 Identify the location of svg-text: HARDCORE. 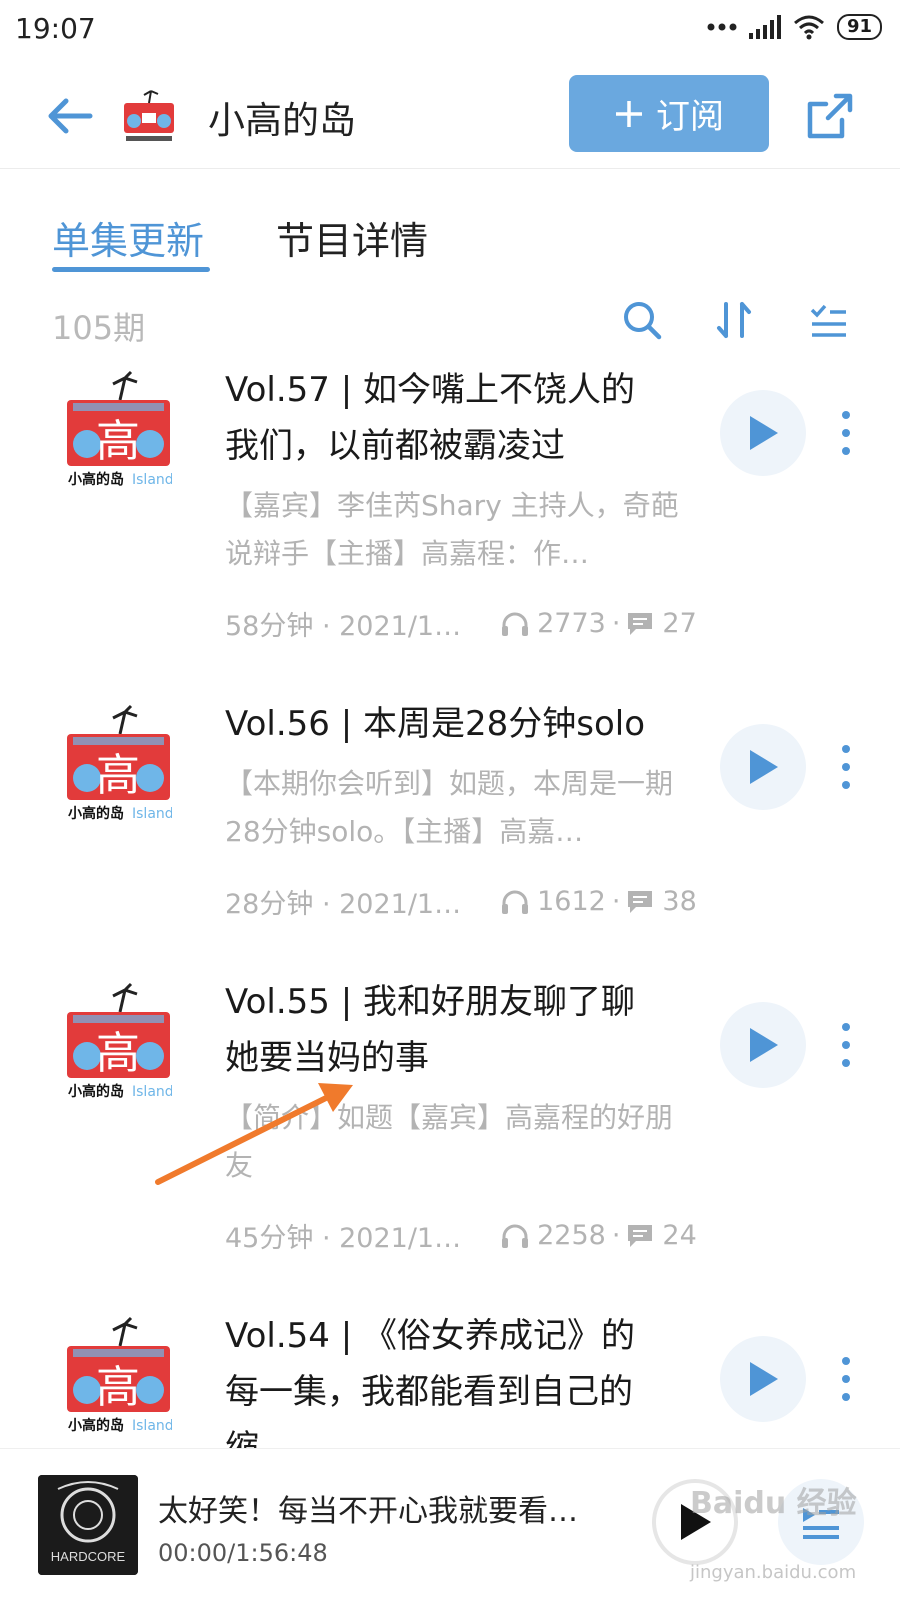
(88, 1556).